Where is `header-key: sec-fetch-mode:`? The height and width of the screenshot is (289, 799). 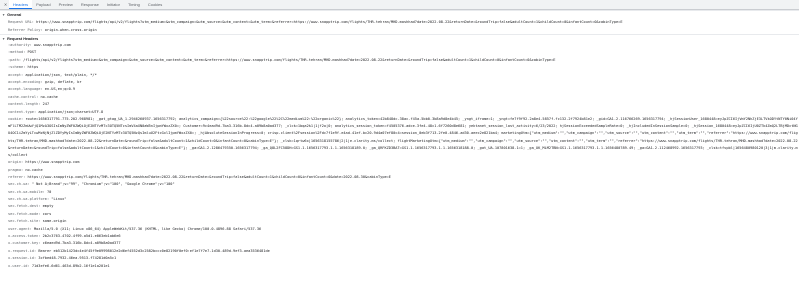
header-key: sec-fetch-mode: is located at coordinates (24, 213).